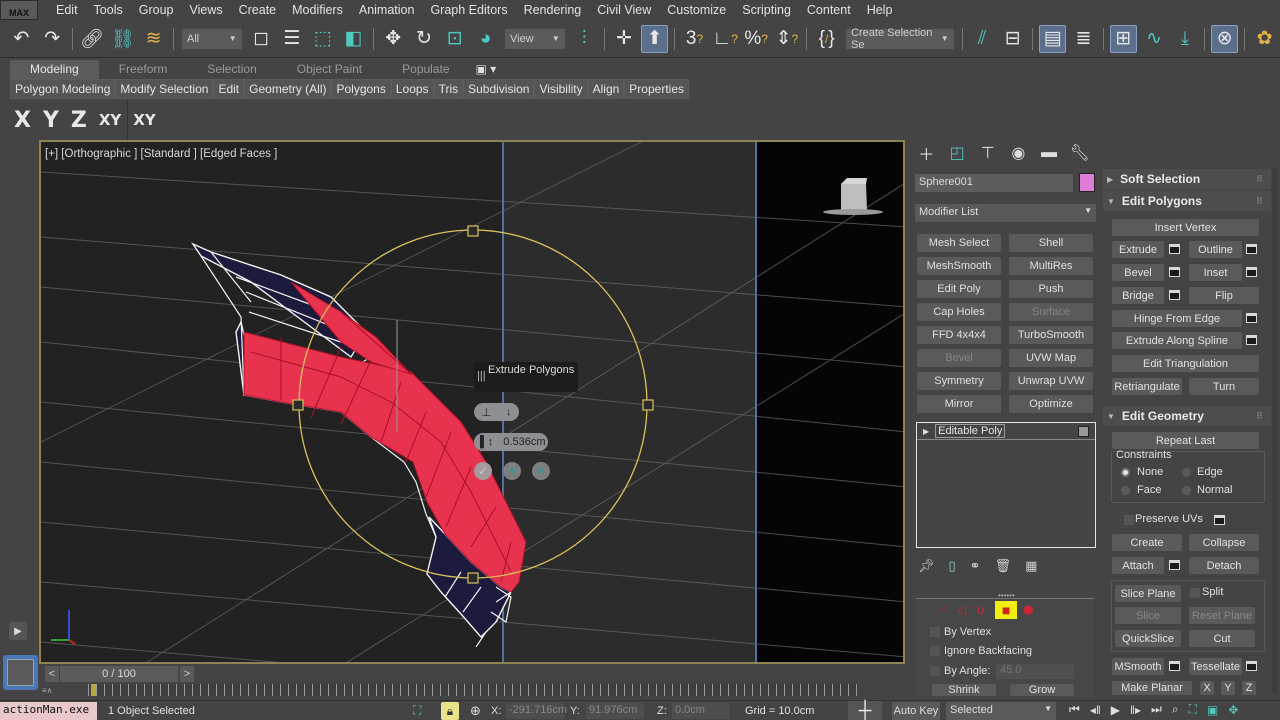 The image size is (1280, 720). What do you see at coordinates (93, 690) in the screenshot?
I see `current-frame-marker` at bounding box center [93, 690].